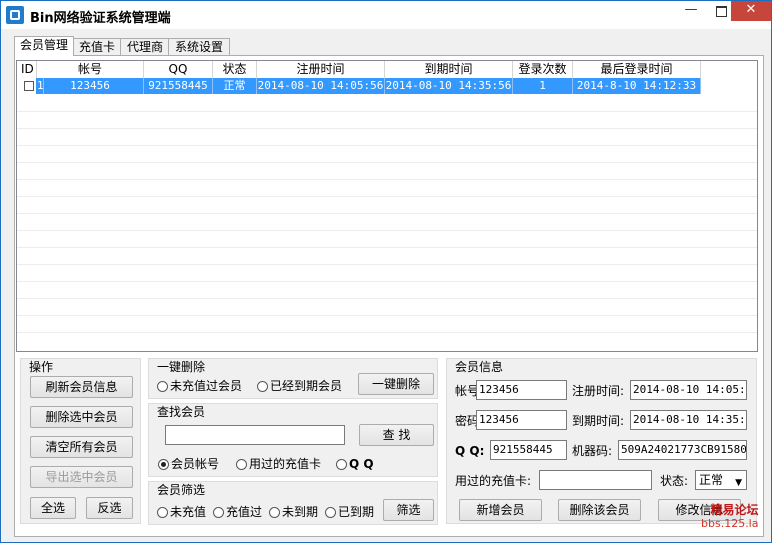 The height and width of the screenshot is (543, 772). Describe the element at coordinates (178, 69) in the screenshot. I see `column-header-qq: QQ` at that location.